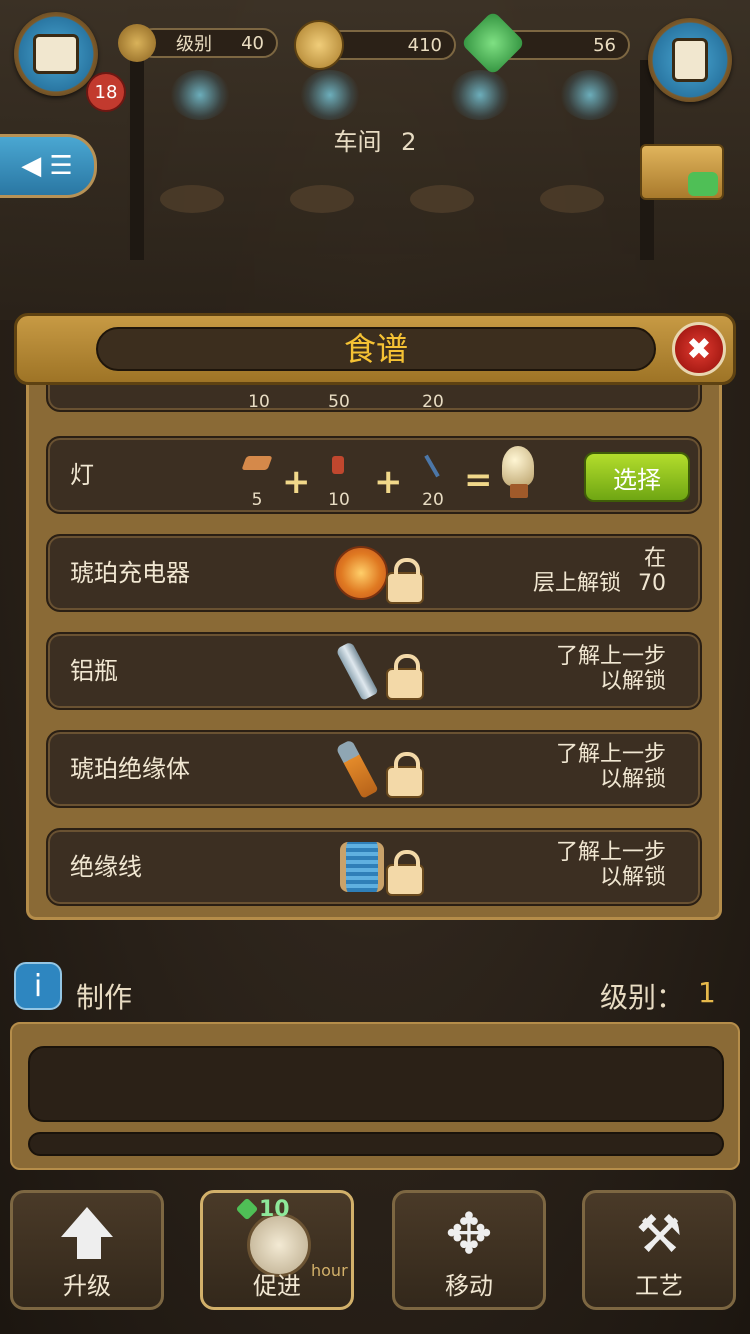 The height and width of the screenshot is (1334, 750). I want to click on recipe-row-amber-insulator: 琥珀绝缘体 了解上一步 以解锁, so click(374, 769).